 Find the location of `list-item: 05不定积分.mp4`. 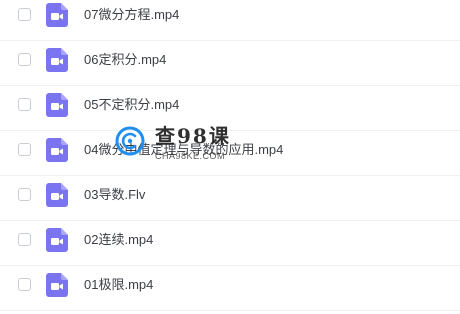

list-item: 05不定积分.mp4 is located at coordinates (230, 108).